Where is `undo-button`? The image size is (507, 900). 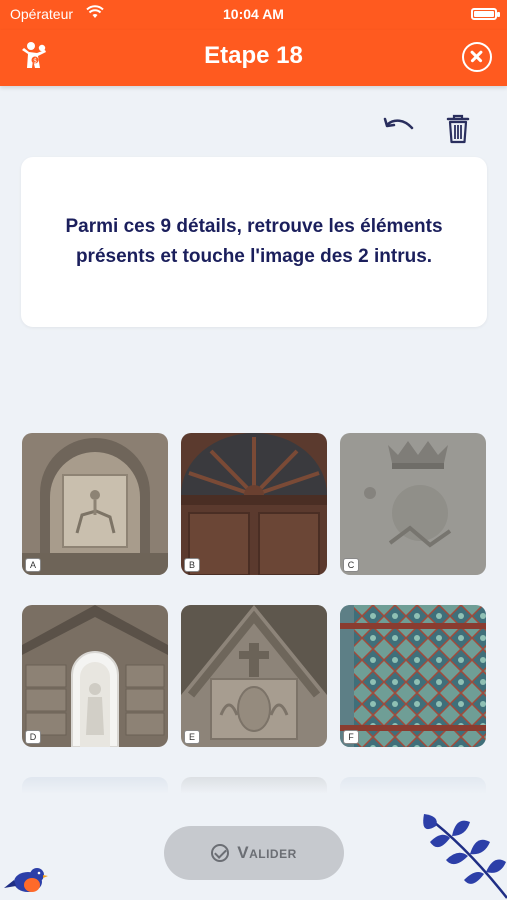 undo-button is located at coordinates (398, 128).